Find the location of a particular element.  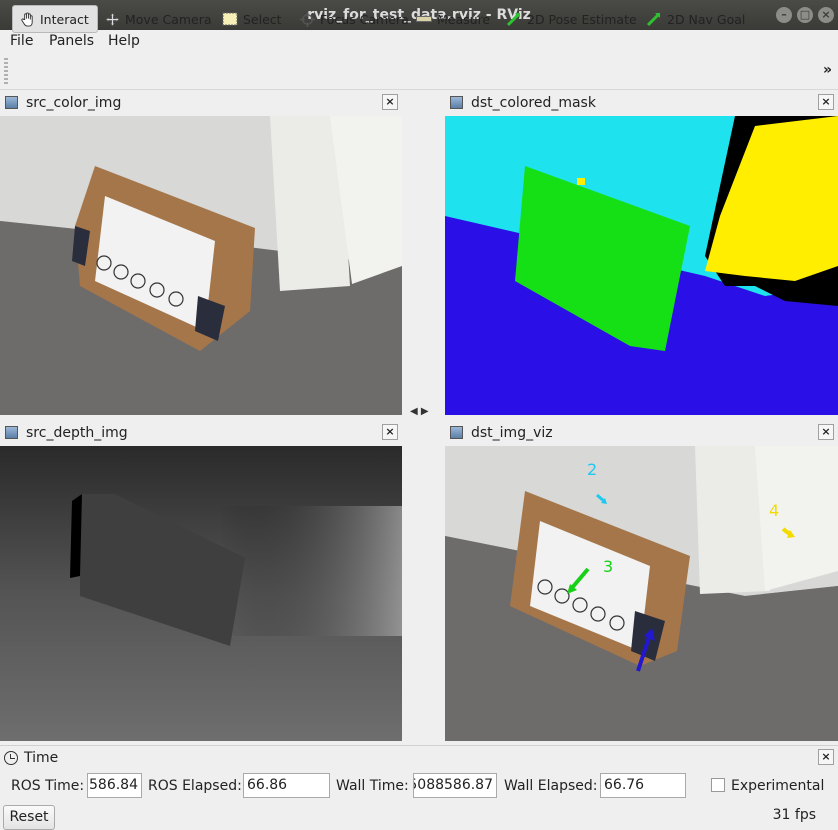

wall-time-field: 5088586.87 is located at coordinates (455, 785).